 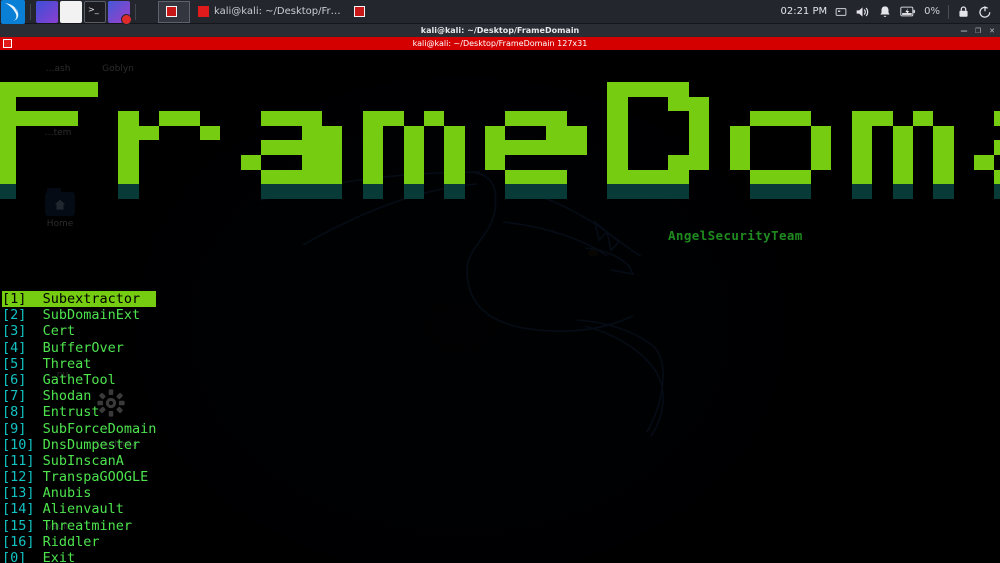 What do you see at coordinates (735, 235) in the screenshot?
I see `credit-label: AngelSecurityTeam` at bounding box center [735, 235].